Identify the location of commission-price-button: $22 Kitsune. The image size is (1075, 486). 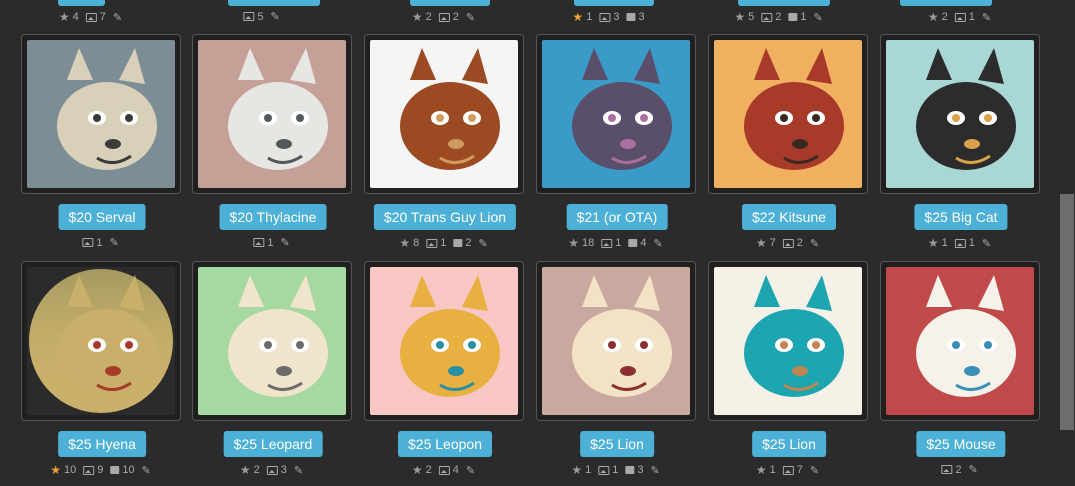
(789, 217).